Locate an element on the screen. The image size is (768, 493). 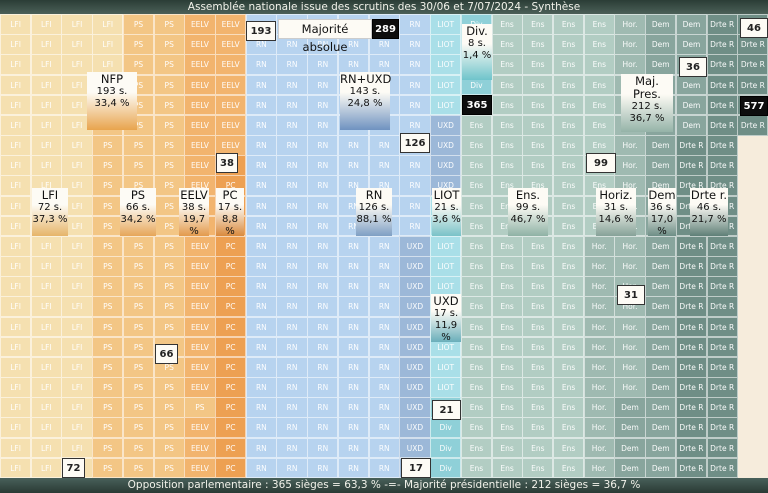
group-label-lfi: LFI 72 s. 37,3 % is located at coordinates (50, 212).